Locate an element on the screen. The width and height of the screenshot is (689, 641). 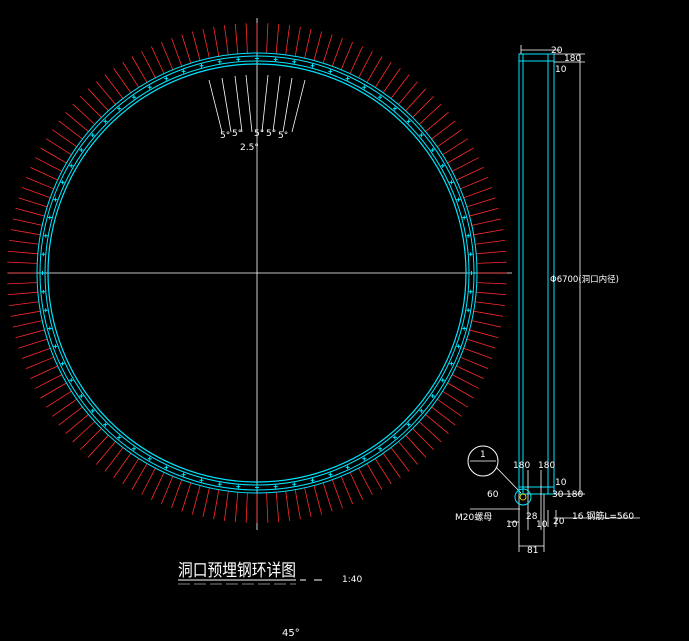
angle-label-5: 5° is located at coordinates (283, 136).